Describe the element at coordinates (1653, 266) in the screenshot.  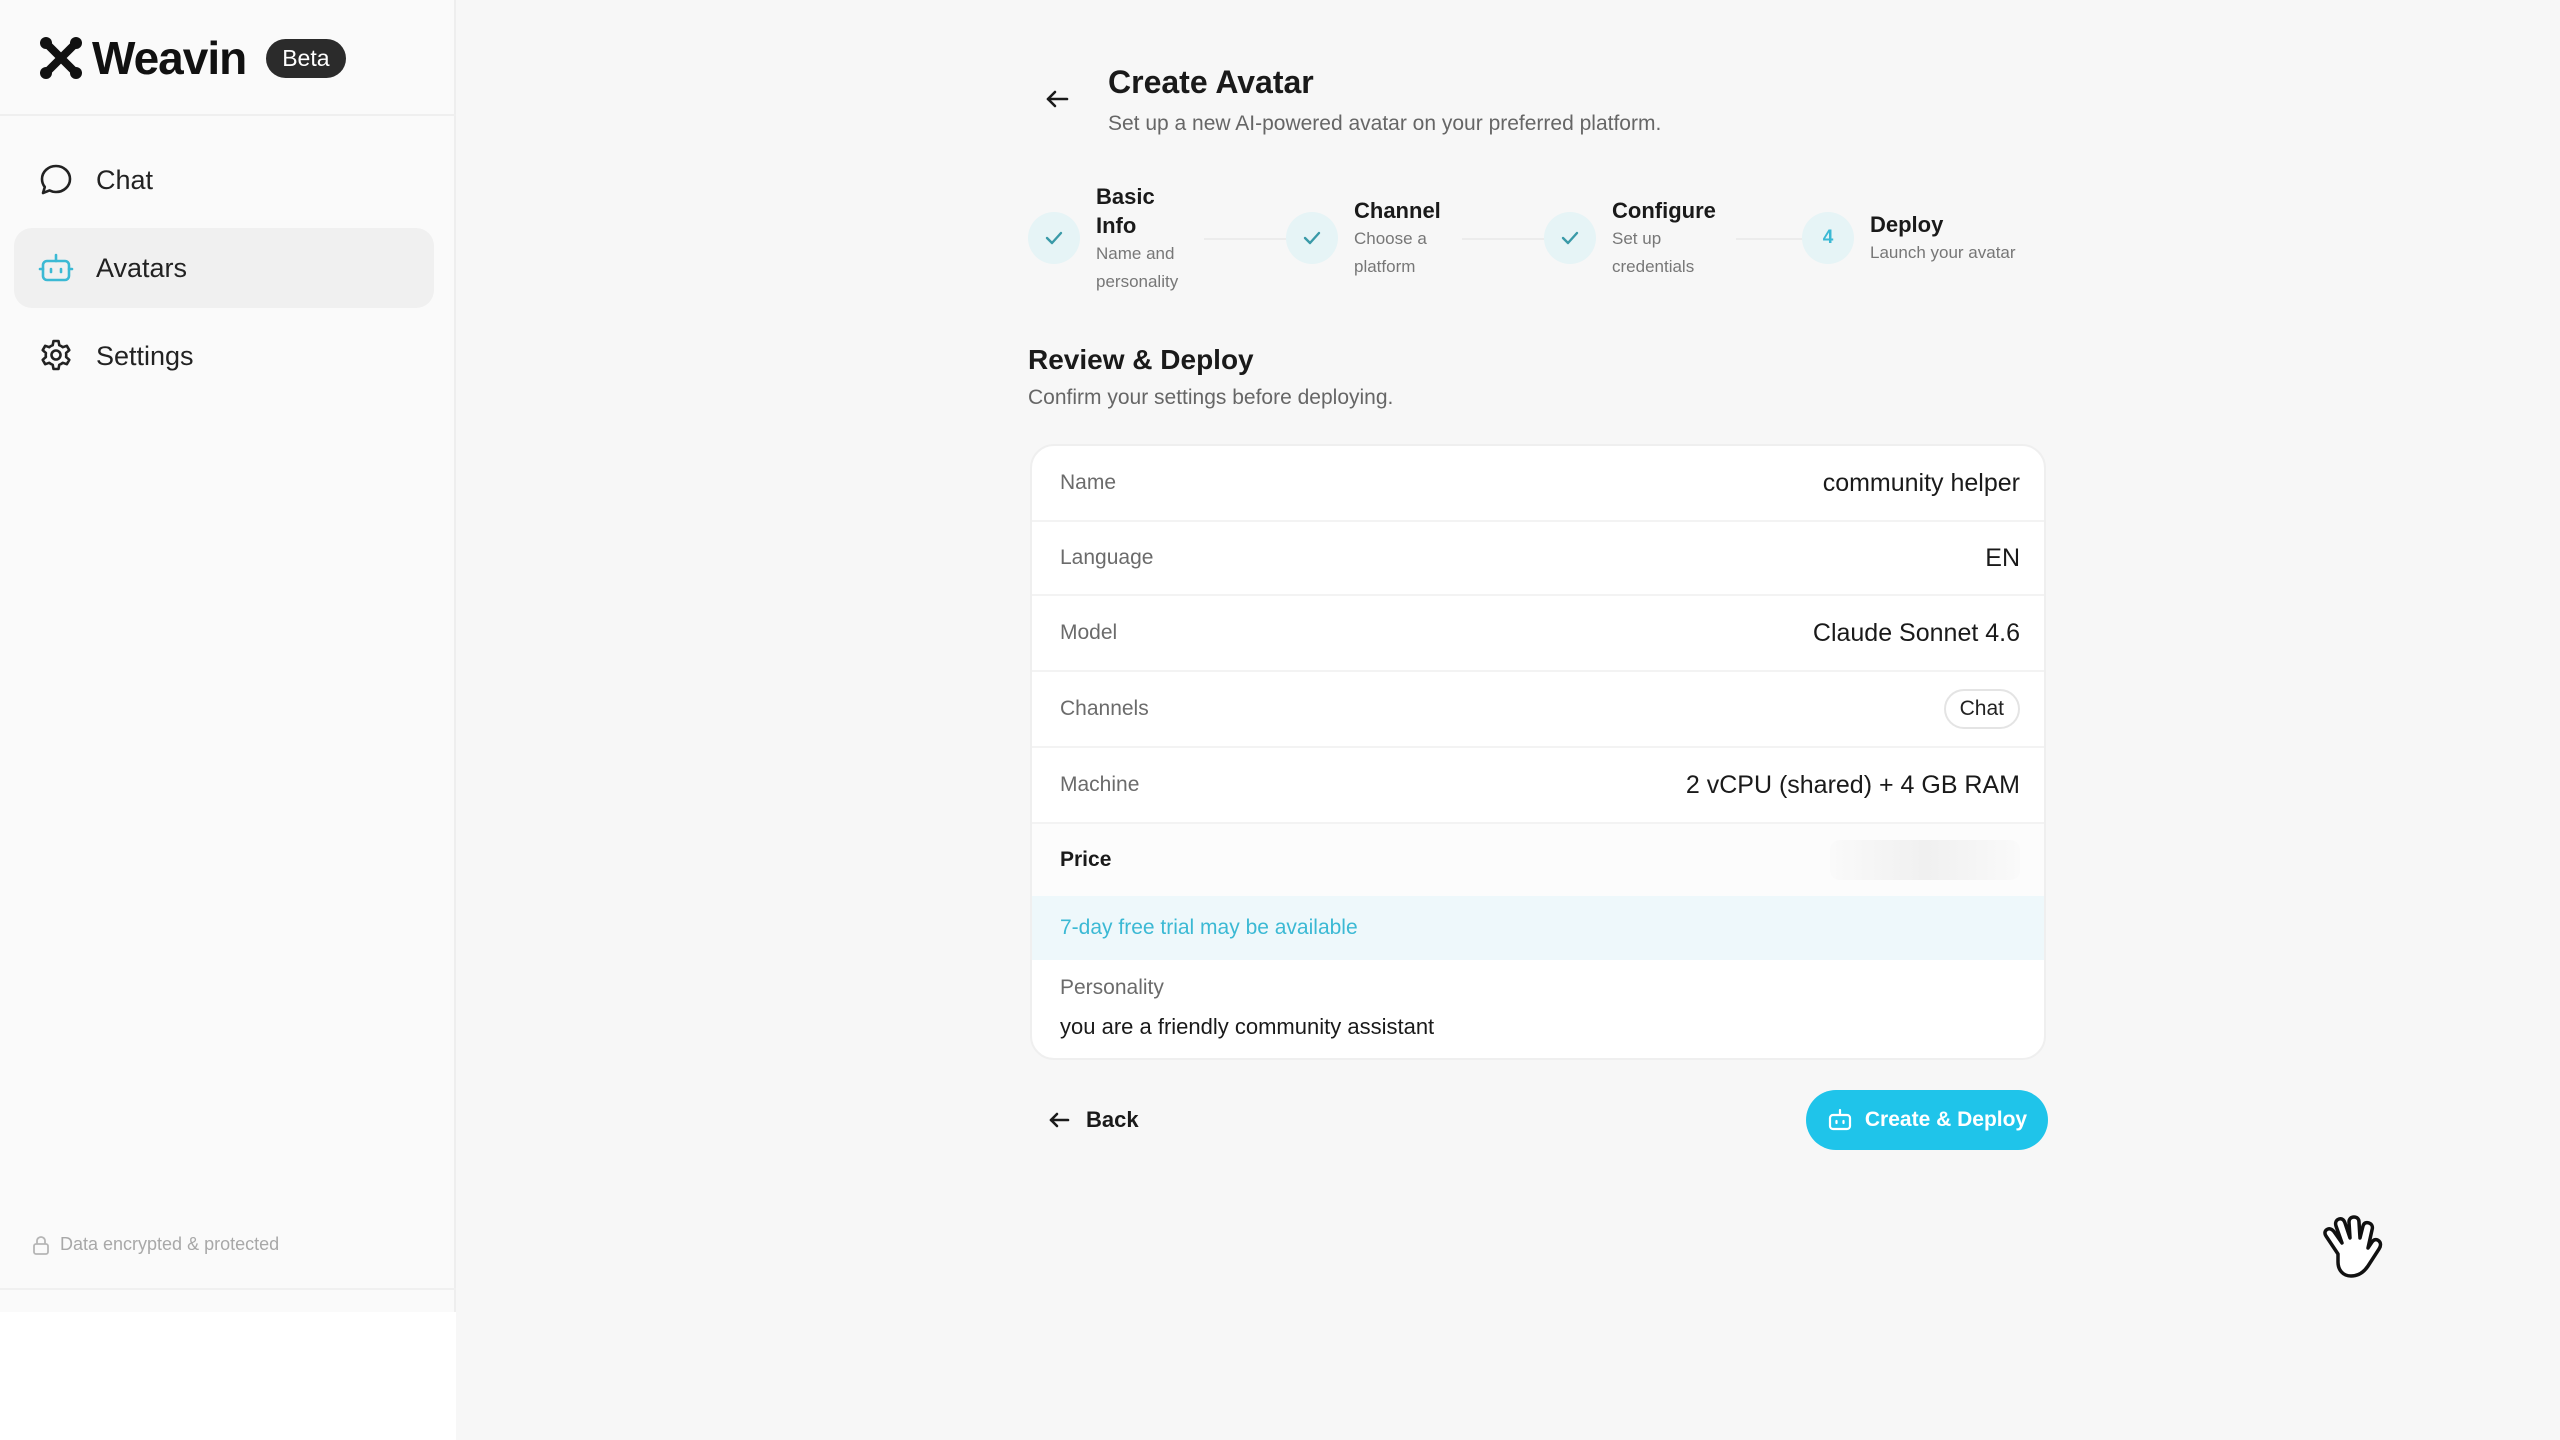
I see `step-description: credentials` at that location.